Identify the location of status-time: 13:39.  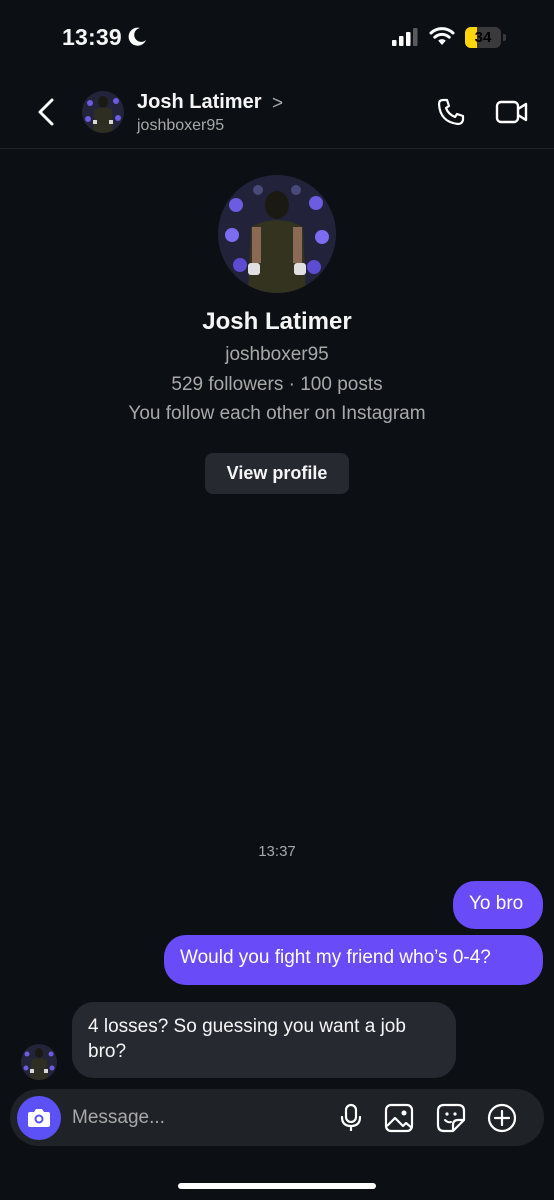
(92, 37).